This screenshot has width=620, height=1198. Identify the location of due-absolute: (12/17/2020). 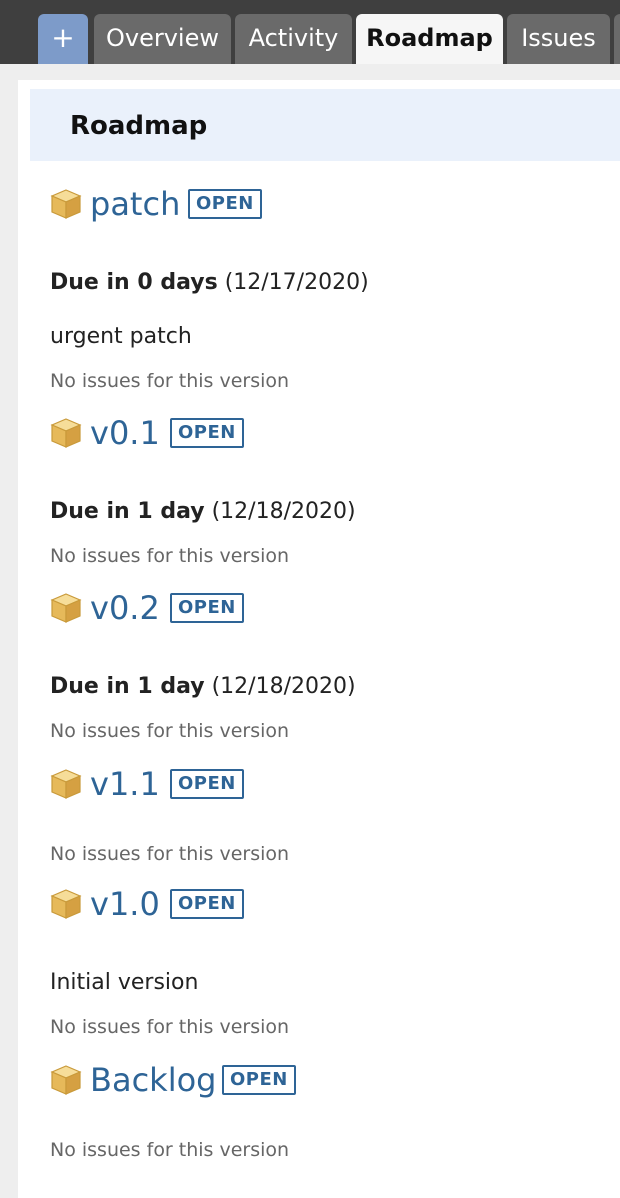
(296, 282).